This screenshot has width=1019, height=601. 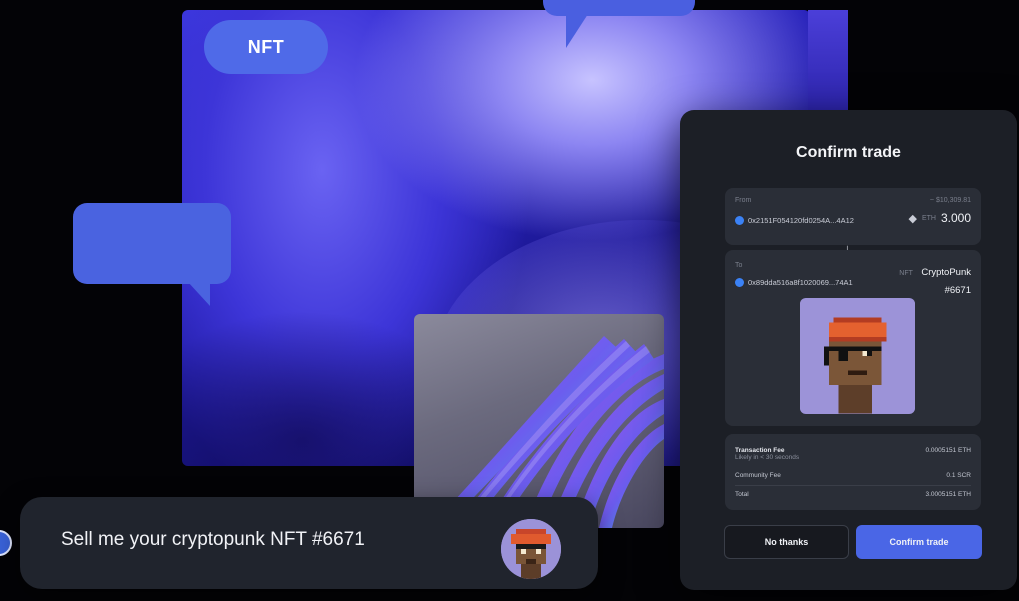 I want to click on ethereum-icon: ◆, so click(x=912, y=218).